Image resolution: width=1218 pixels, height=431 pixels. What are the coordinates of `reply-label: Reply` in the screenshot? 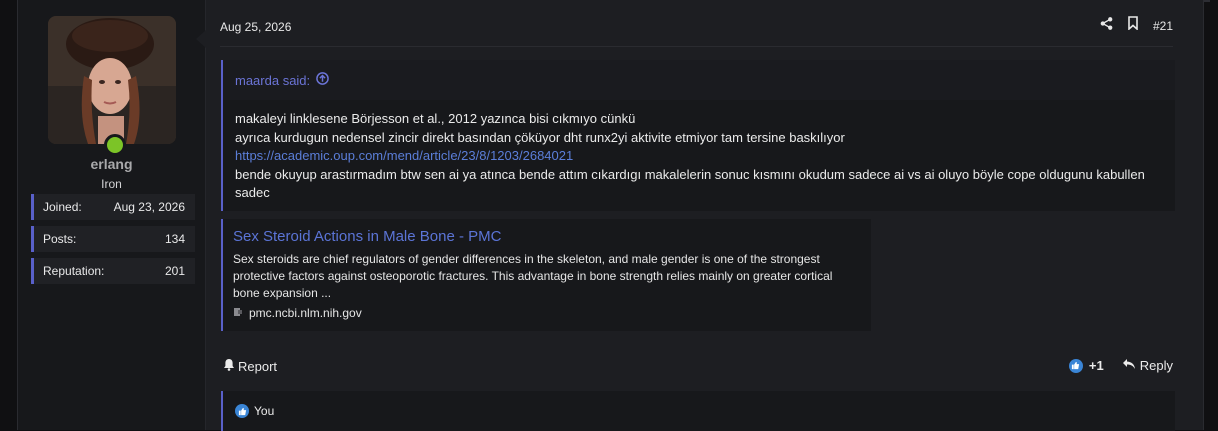 It's located at (1156, 365).